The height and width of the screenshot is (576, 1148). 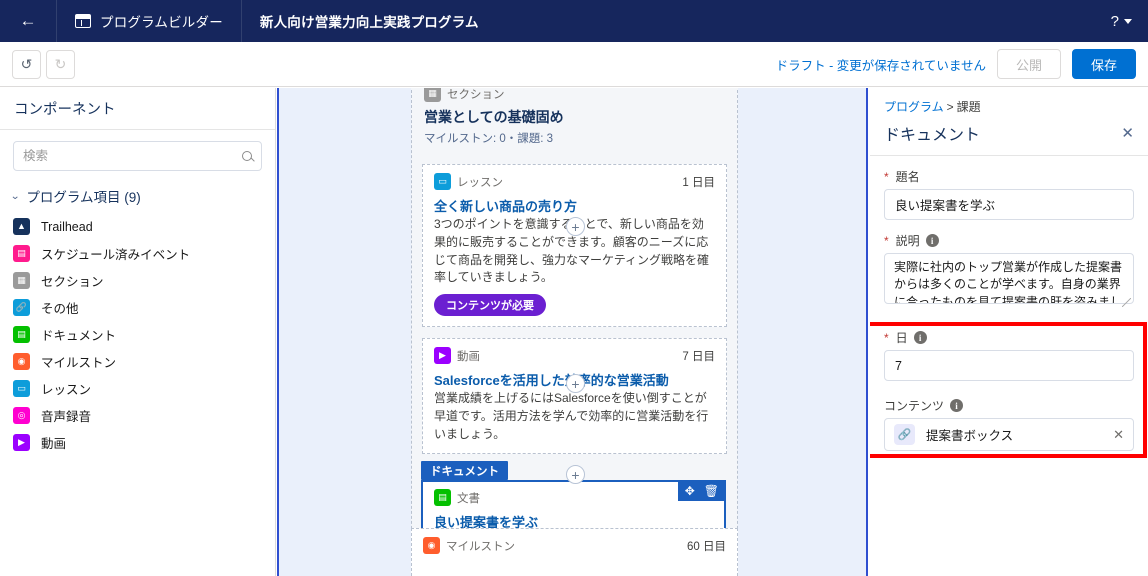 I want to click on undo-redo-group: ↺ ↻, so click(x=37, y=64).